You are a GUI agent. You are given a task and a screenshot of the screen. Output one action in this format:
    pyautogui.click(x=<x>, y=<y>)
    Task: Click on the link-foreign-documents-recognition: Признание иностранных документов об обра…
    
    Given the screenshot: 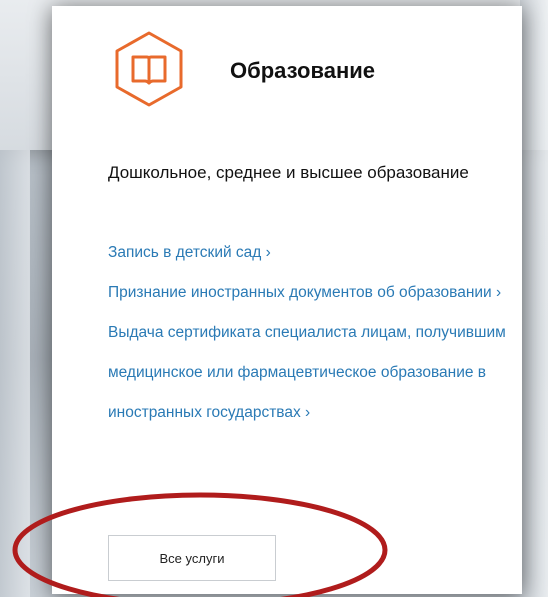 What is the action you would take?
    pyautogui.click(x=308, y=293)
    